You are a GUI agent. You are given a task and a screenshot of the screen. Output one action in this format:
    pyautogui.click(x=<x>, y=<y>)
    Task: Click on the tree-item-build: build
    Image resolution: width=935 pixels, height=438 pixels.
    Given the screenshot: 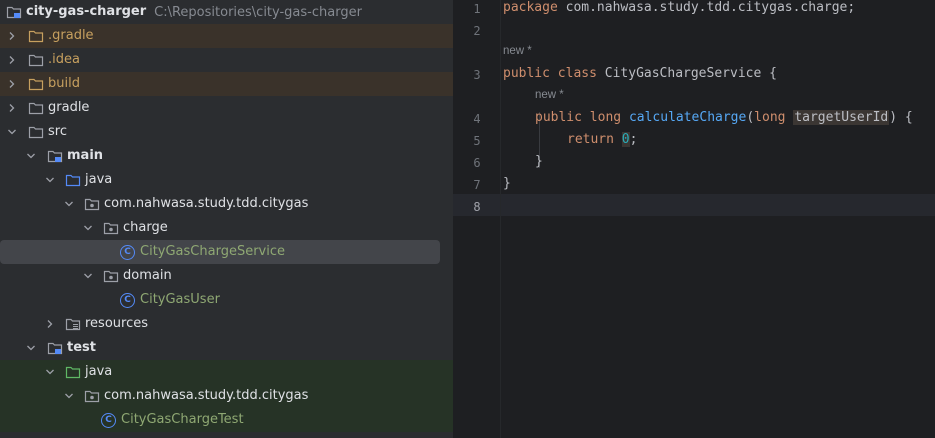 What is the action you would take?
    pyautogui.click(x=226, y=84)
    